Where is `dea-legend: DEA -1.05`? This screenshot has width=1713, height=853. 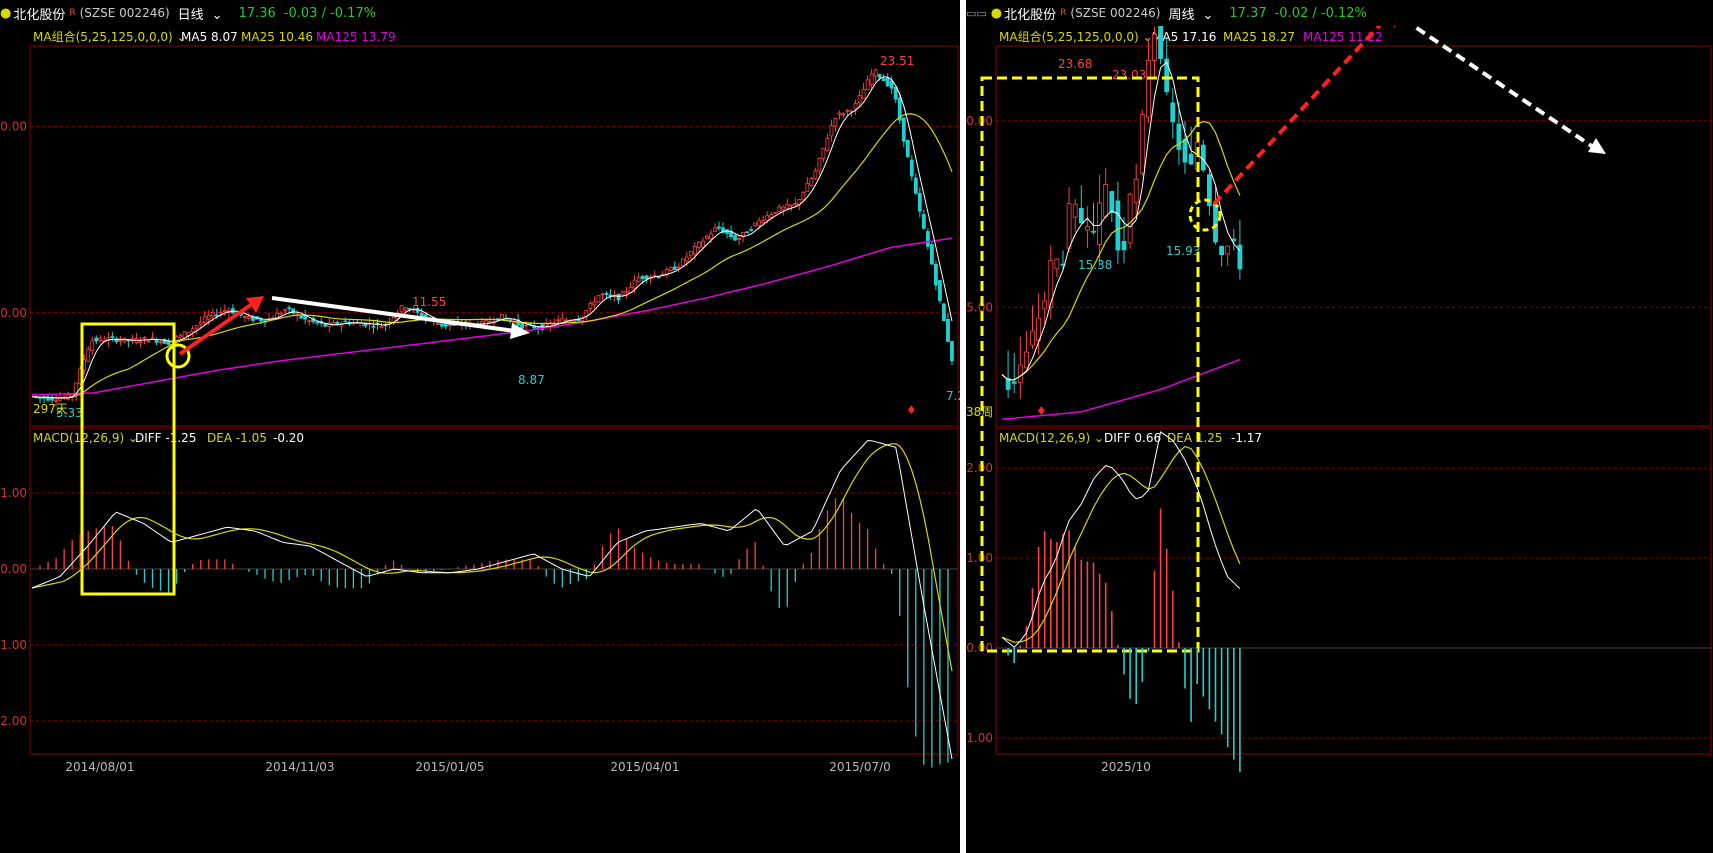
dea-legend: DEA -1.05 is located at coordinates (237, 438).